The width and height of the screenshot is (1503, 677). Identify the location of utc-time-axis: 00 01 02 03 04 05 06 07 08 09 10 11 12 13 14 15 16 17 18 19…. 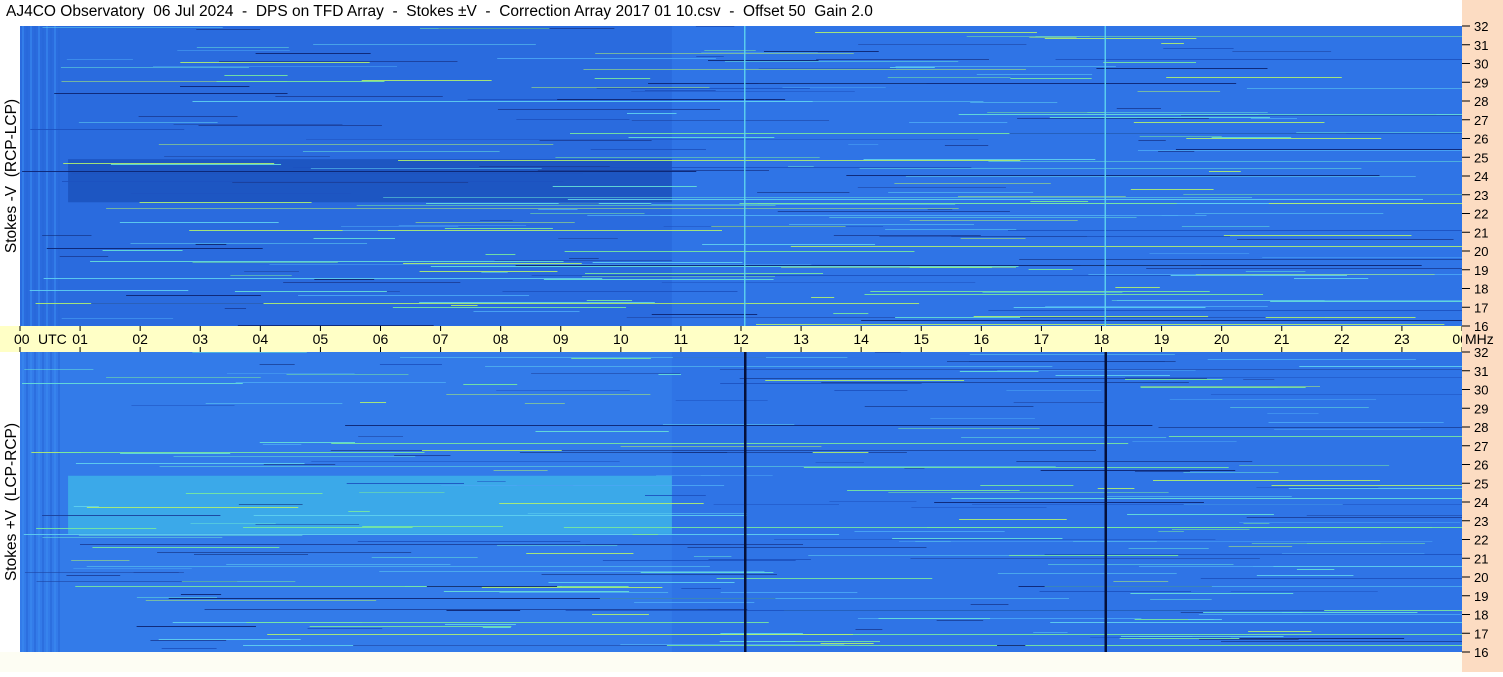
(734, 339).